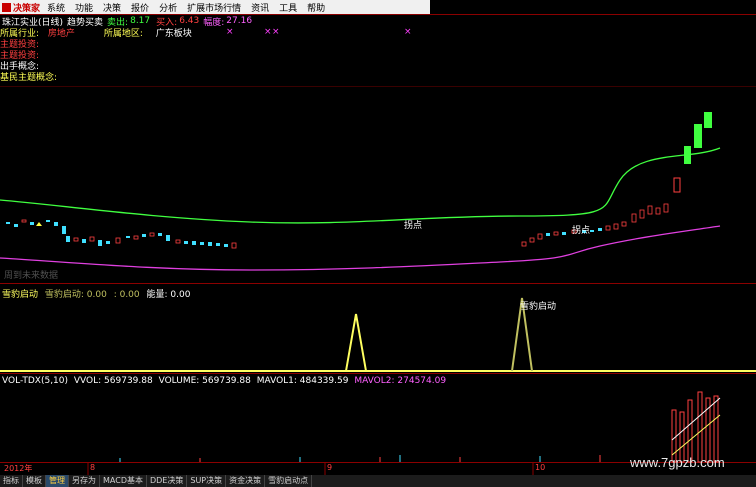  I want to click on candles-early, so click(121, 234).